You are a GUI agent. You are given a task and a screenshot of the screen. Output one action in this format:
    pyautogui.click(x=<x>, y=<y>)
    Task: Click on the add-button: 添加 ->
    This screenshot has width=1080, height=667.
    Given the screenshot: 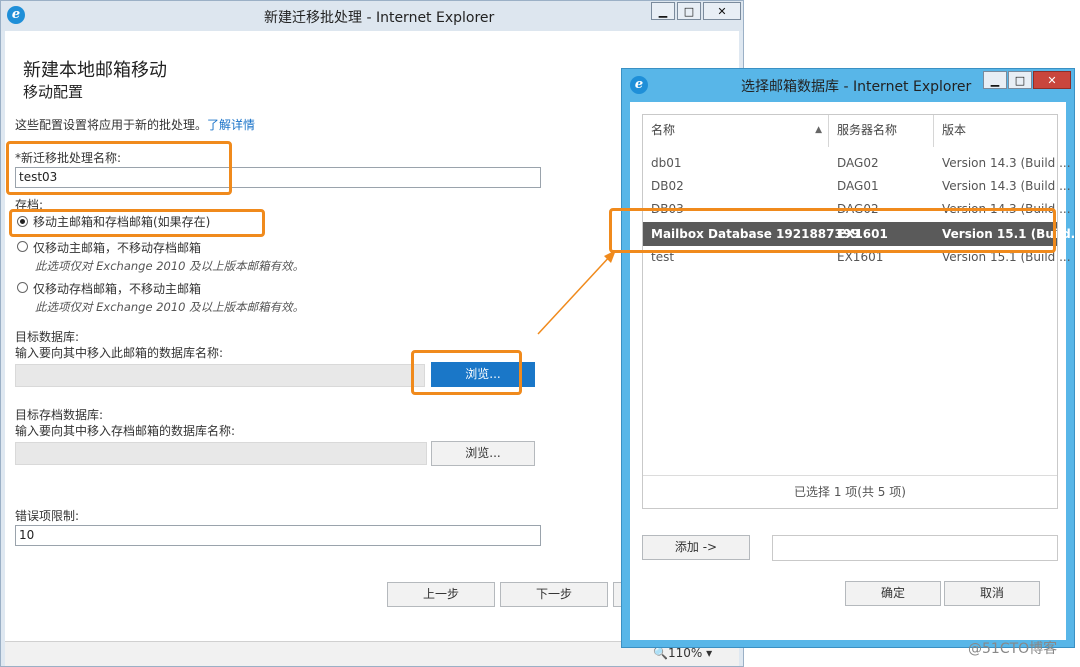 What is the action you would take?
    pyautogui.click(x=696, y=547)
    